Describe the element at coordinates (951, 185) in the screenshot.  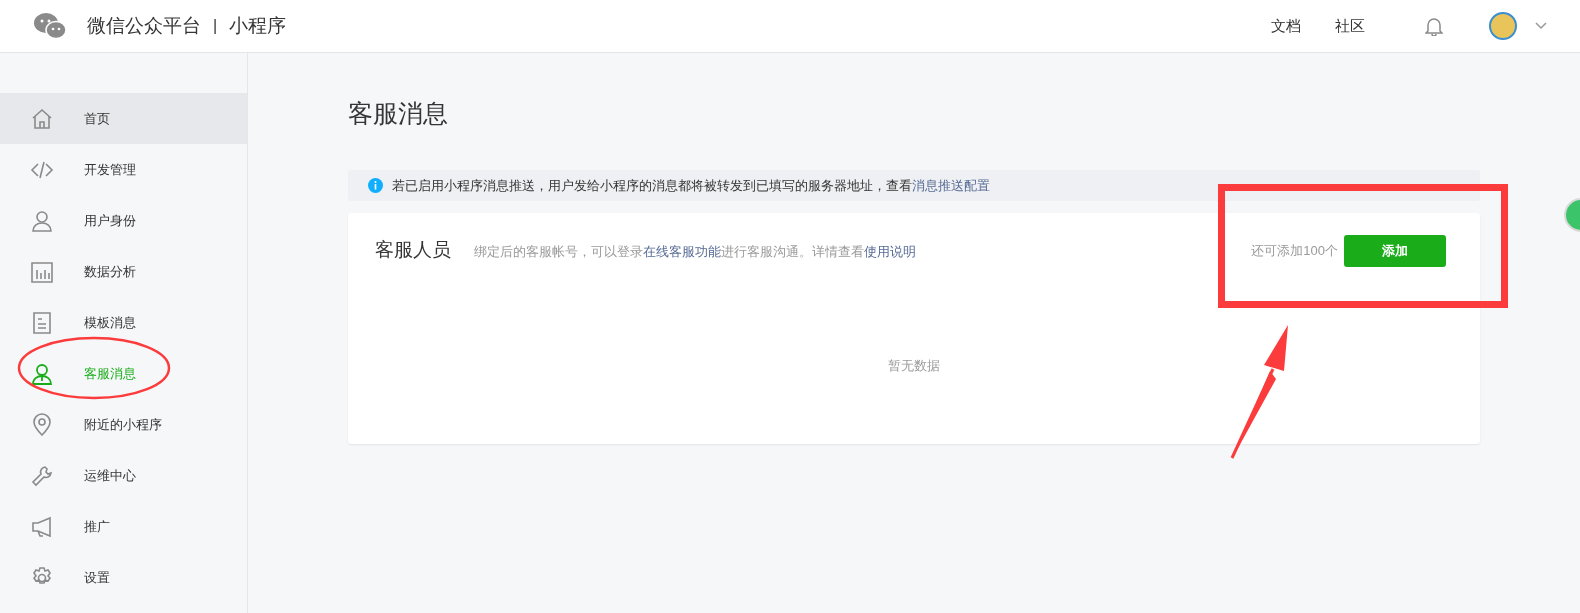
I see `push-config-link: 消息推送配置` at that location.